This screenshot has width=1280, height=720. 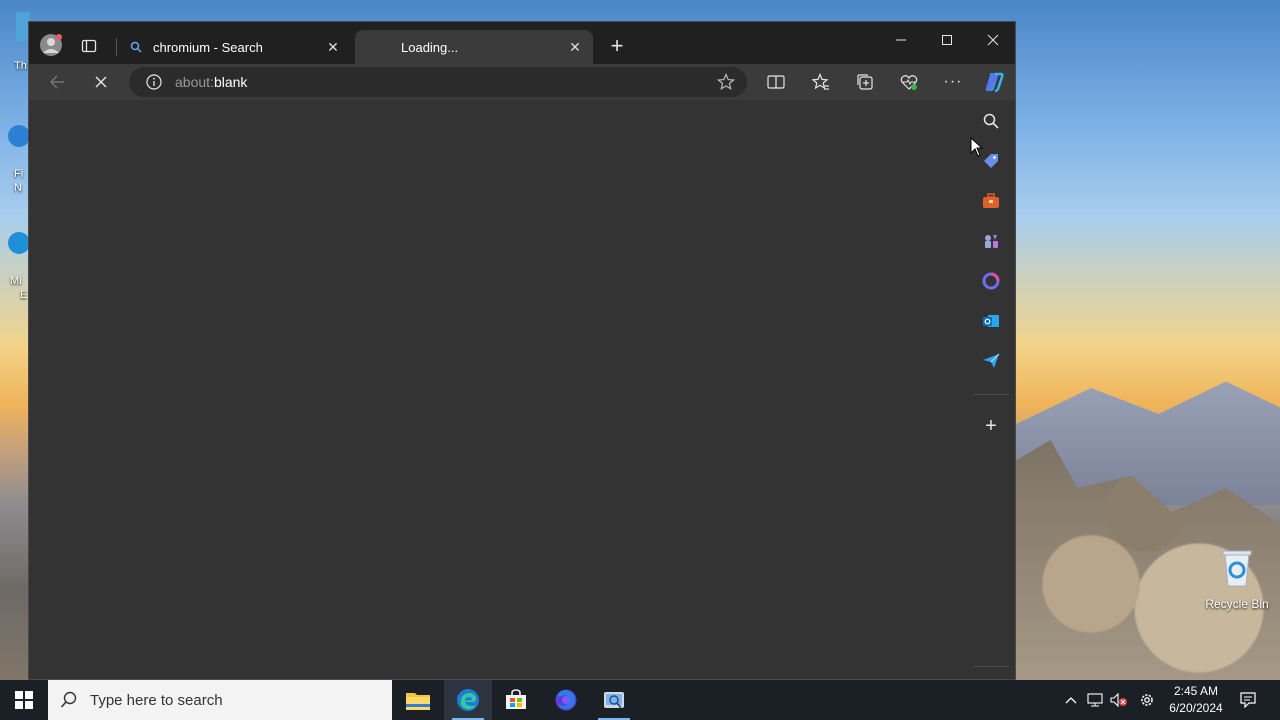 What do you see at coordinates (1196, 700) in the screenshot?
I see `taskbar-clock: 2:45 AM 6/20/2024` at bounding box center [1196, 700].